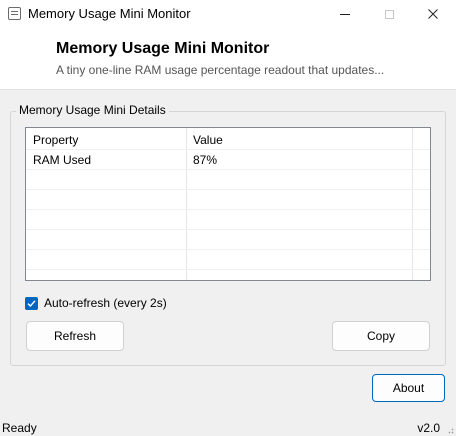 The image size is (456, 436). Describe the element at coordinates (163, 48) in the screenshot. I see `page-title: Memory Usage Mini Monitor` at that location.